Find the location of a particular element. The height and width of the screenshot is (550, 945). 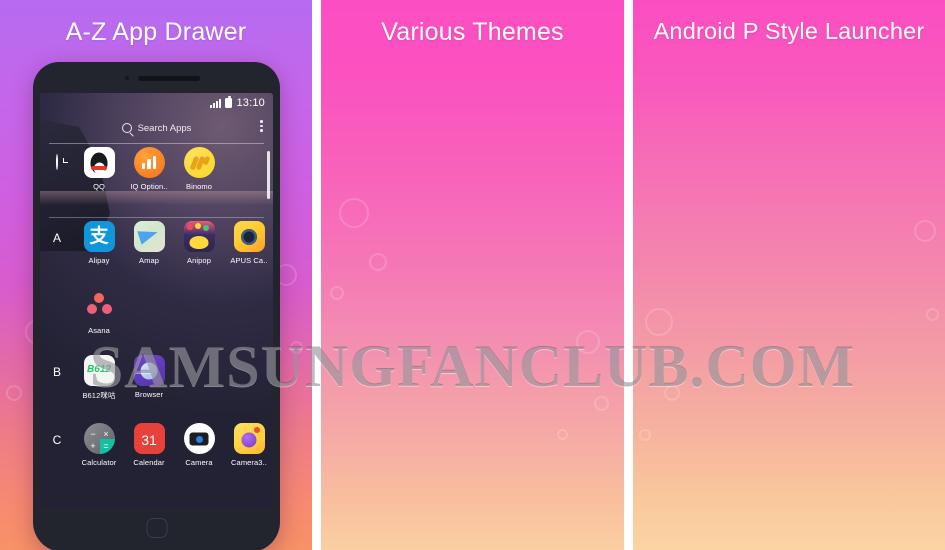

app-list: B612 B612咪咕 Browser is located at coordinates (173, 378).